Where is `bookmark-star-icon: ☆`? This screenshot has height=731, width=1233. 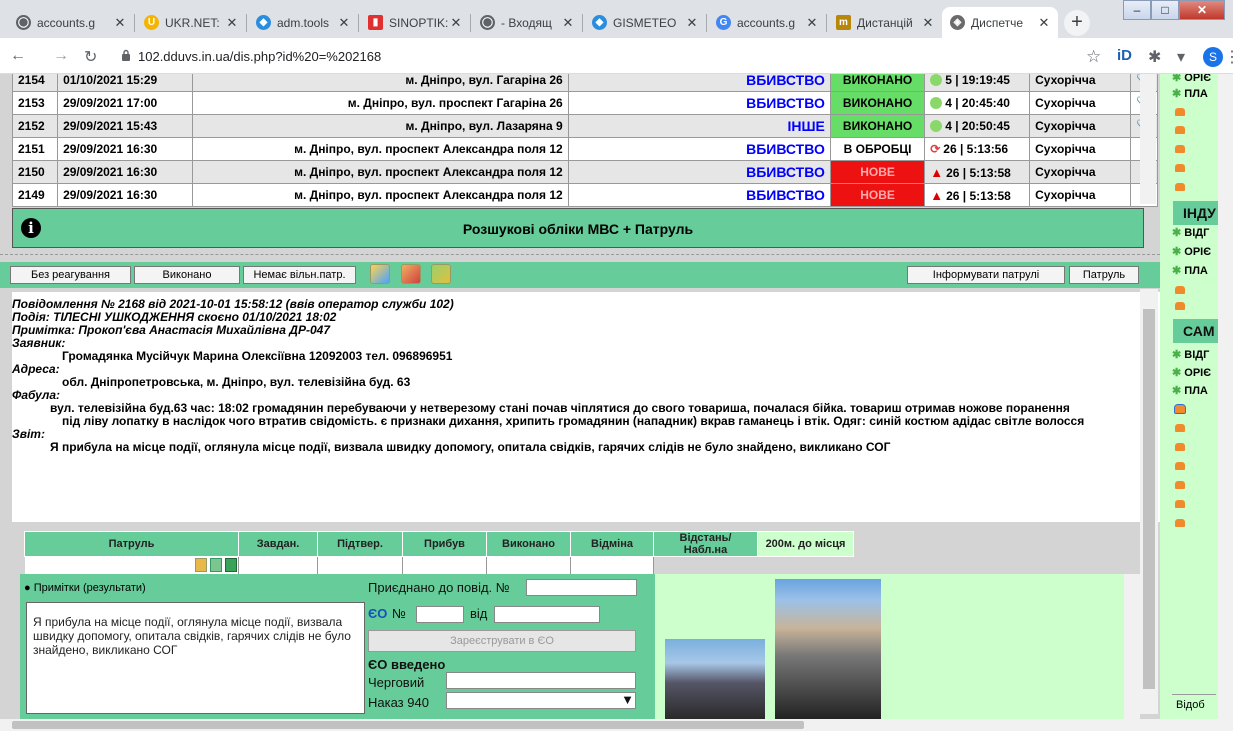 bookmark-star-icon: ☆ is located at coordinates (1093, 57).